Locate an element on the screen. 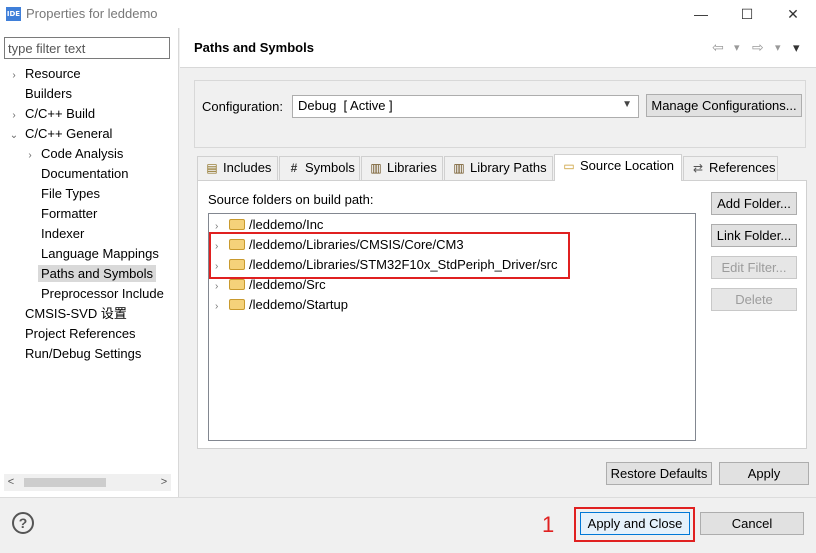  configuration-select: Debug [ Active ] ▼ is located at coordinates (465, 106).